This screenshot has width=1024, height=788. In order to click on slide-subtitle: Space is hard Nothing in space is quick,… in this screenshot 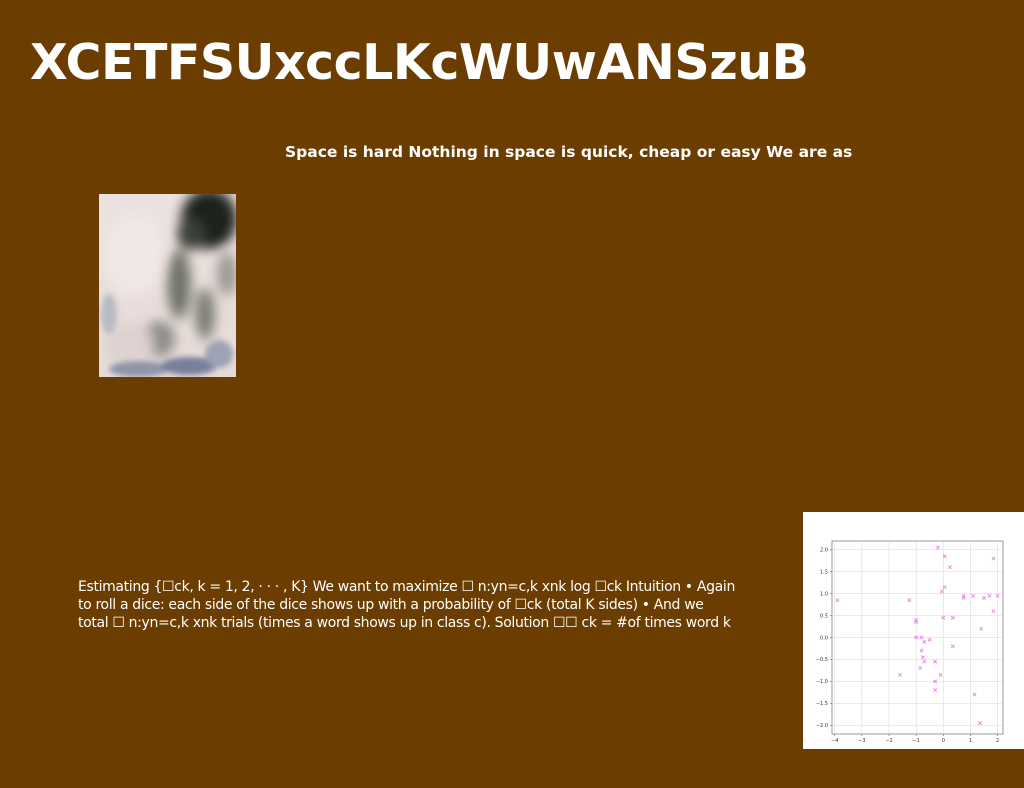, I will do `click(569, 152)`.